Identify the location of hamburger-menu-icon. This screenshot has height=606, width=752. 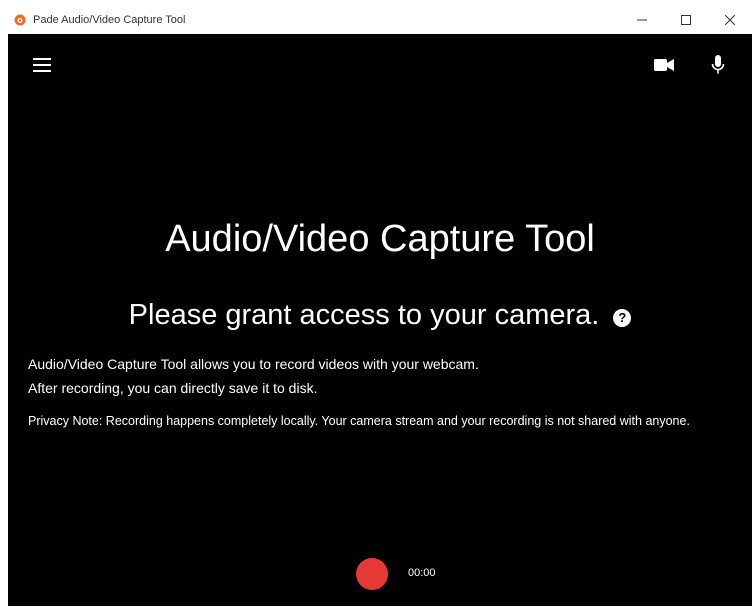
(42, 65).